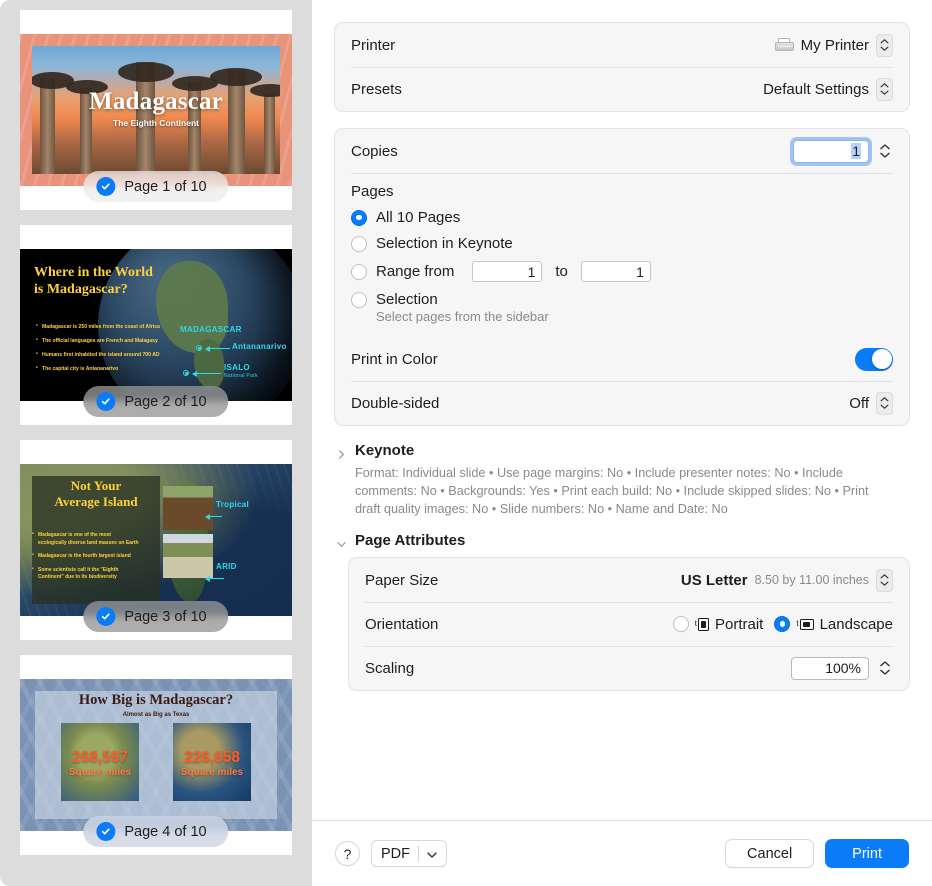 The image size is (932, 886). What do you see at coordinates (856, 624) in the screenshot?
I see `orientation-landscape-label: Landscape` at bounding box center [856, 624].